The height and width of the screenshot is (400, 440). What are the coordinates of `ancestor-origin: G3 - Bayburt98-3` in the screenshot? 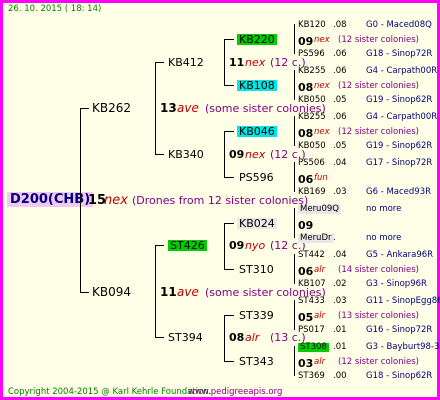 It's located at (402, 347).